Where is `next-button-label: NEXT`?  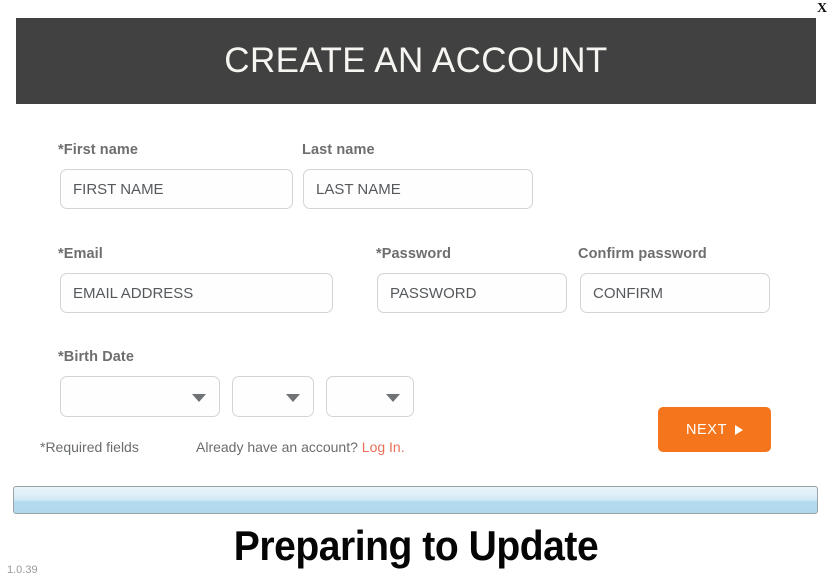
next-button-label: NEXT is located at coordinates (706, 429).